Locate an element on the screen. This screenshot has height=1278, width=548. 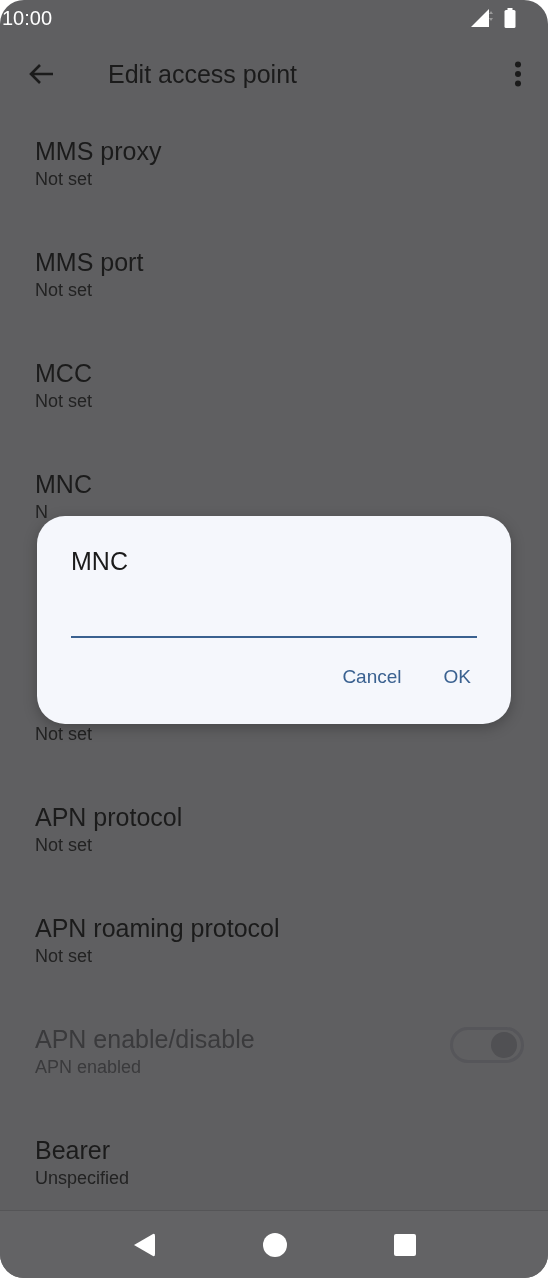
screen-title: Edit access point is located at coordinates (203, 74).